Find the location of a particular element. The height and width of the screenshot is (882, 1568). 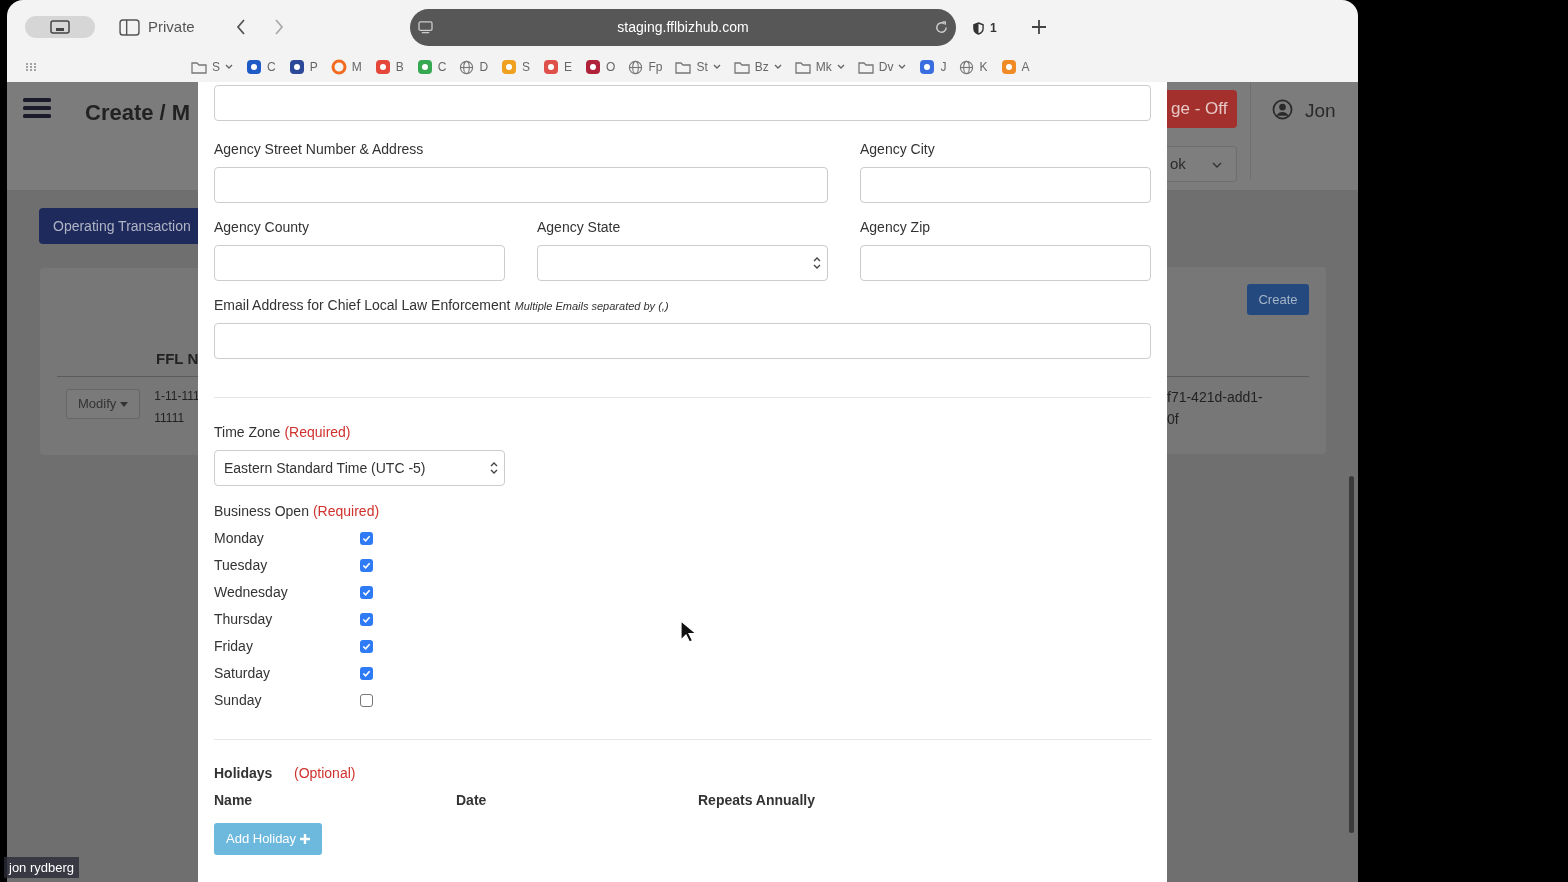

page-title: Create / M is located at coordinates (138, 113).